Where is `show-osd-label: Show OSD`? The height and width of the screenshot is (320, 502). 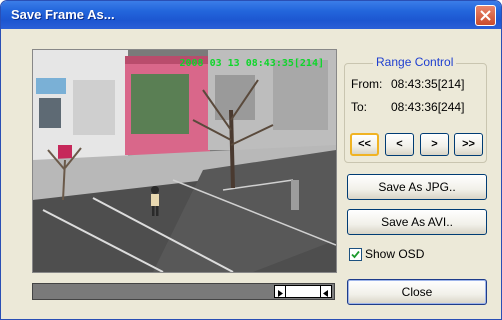 show-osd-label: Show OSD is located at coordinates (394, 254).